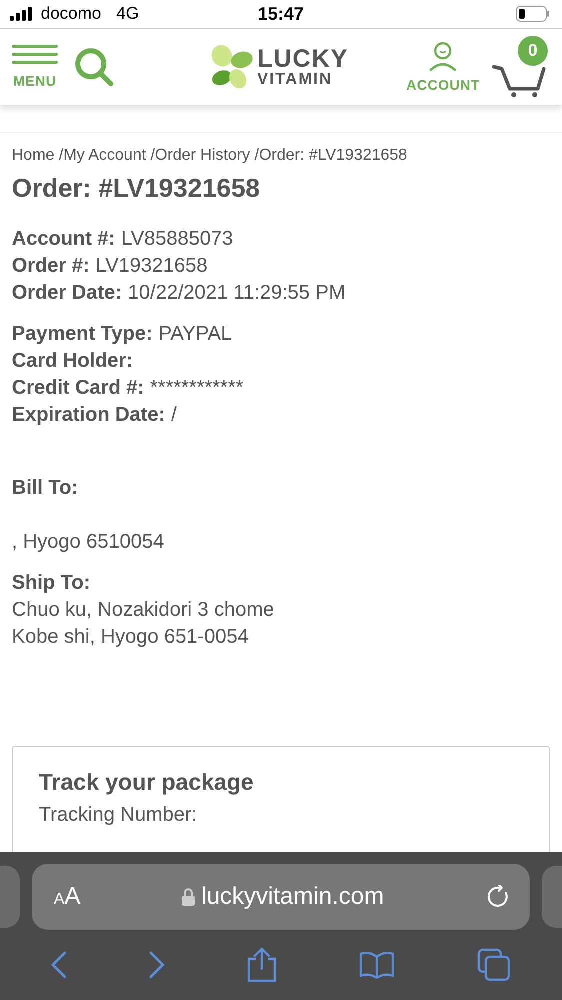 Image resolution: width=562 pixels, height=1000 pixels. I want to click on field-label: Order Date:, so click(67, 293).